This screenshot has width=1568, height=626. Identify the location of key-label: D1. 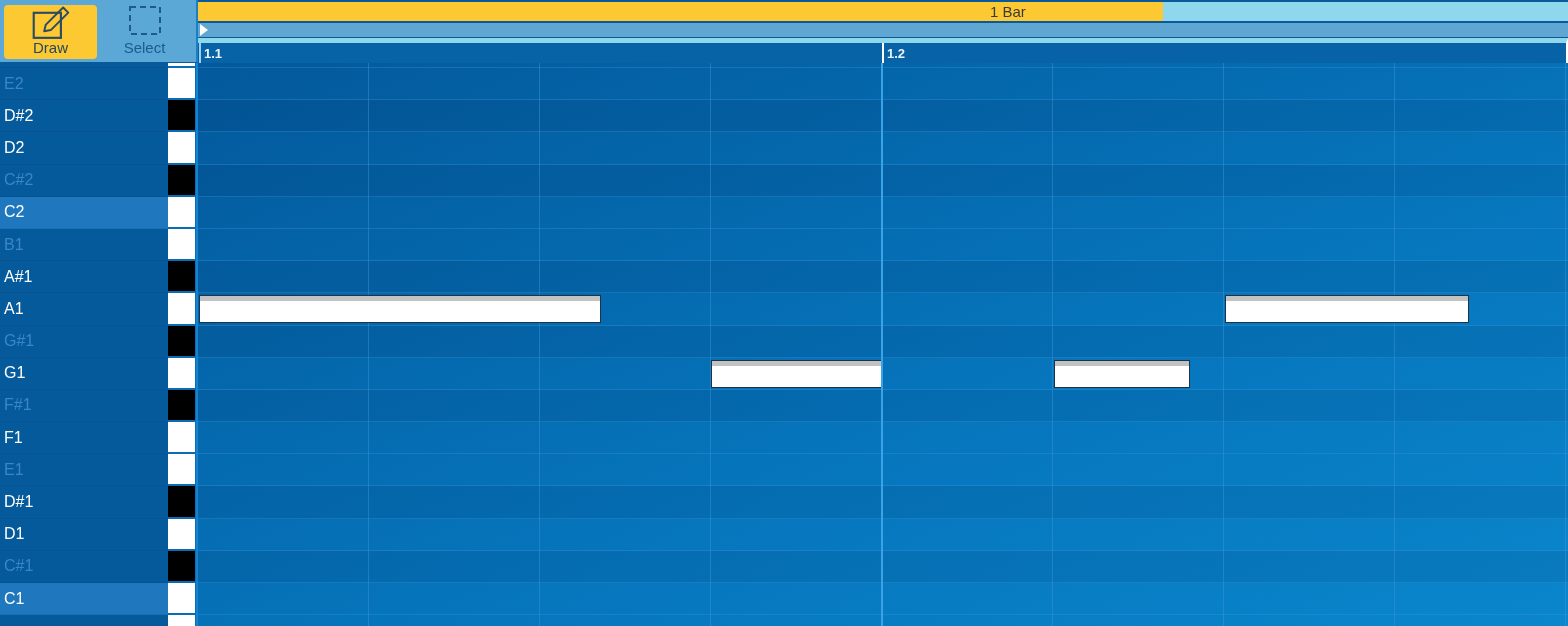
(84, 534).